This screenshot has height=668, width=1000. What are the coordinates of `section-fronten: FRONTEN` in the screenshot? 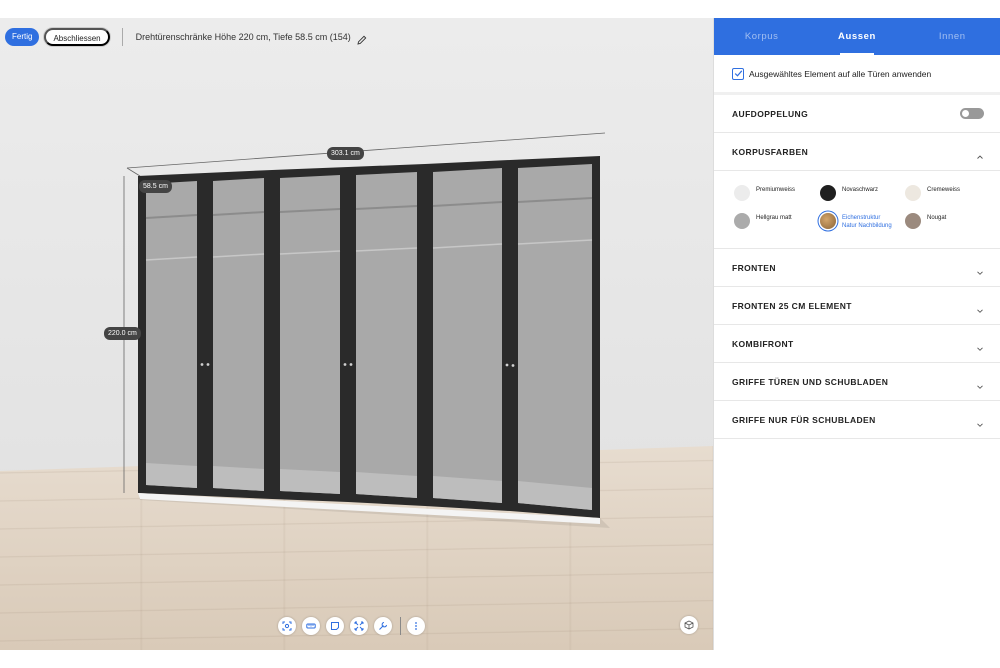 It's located at (857, 268).